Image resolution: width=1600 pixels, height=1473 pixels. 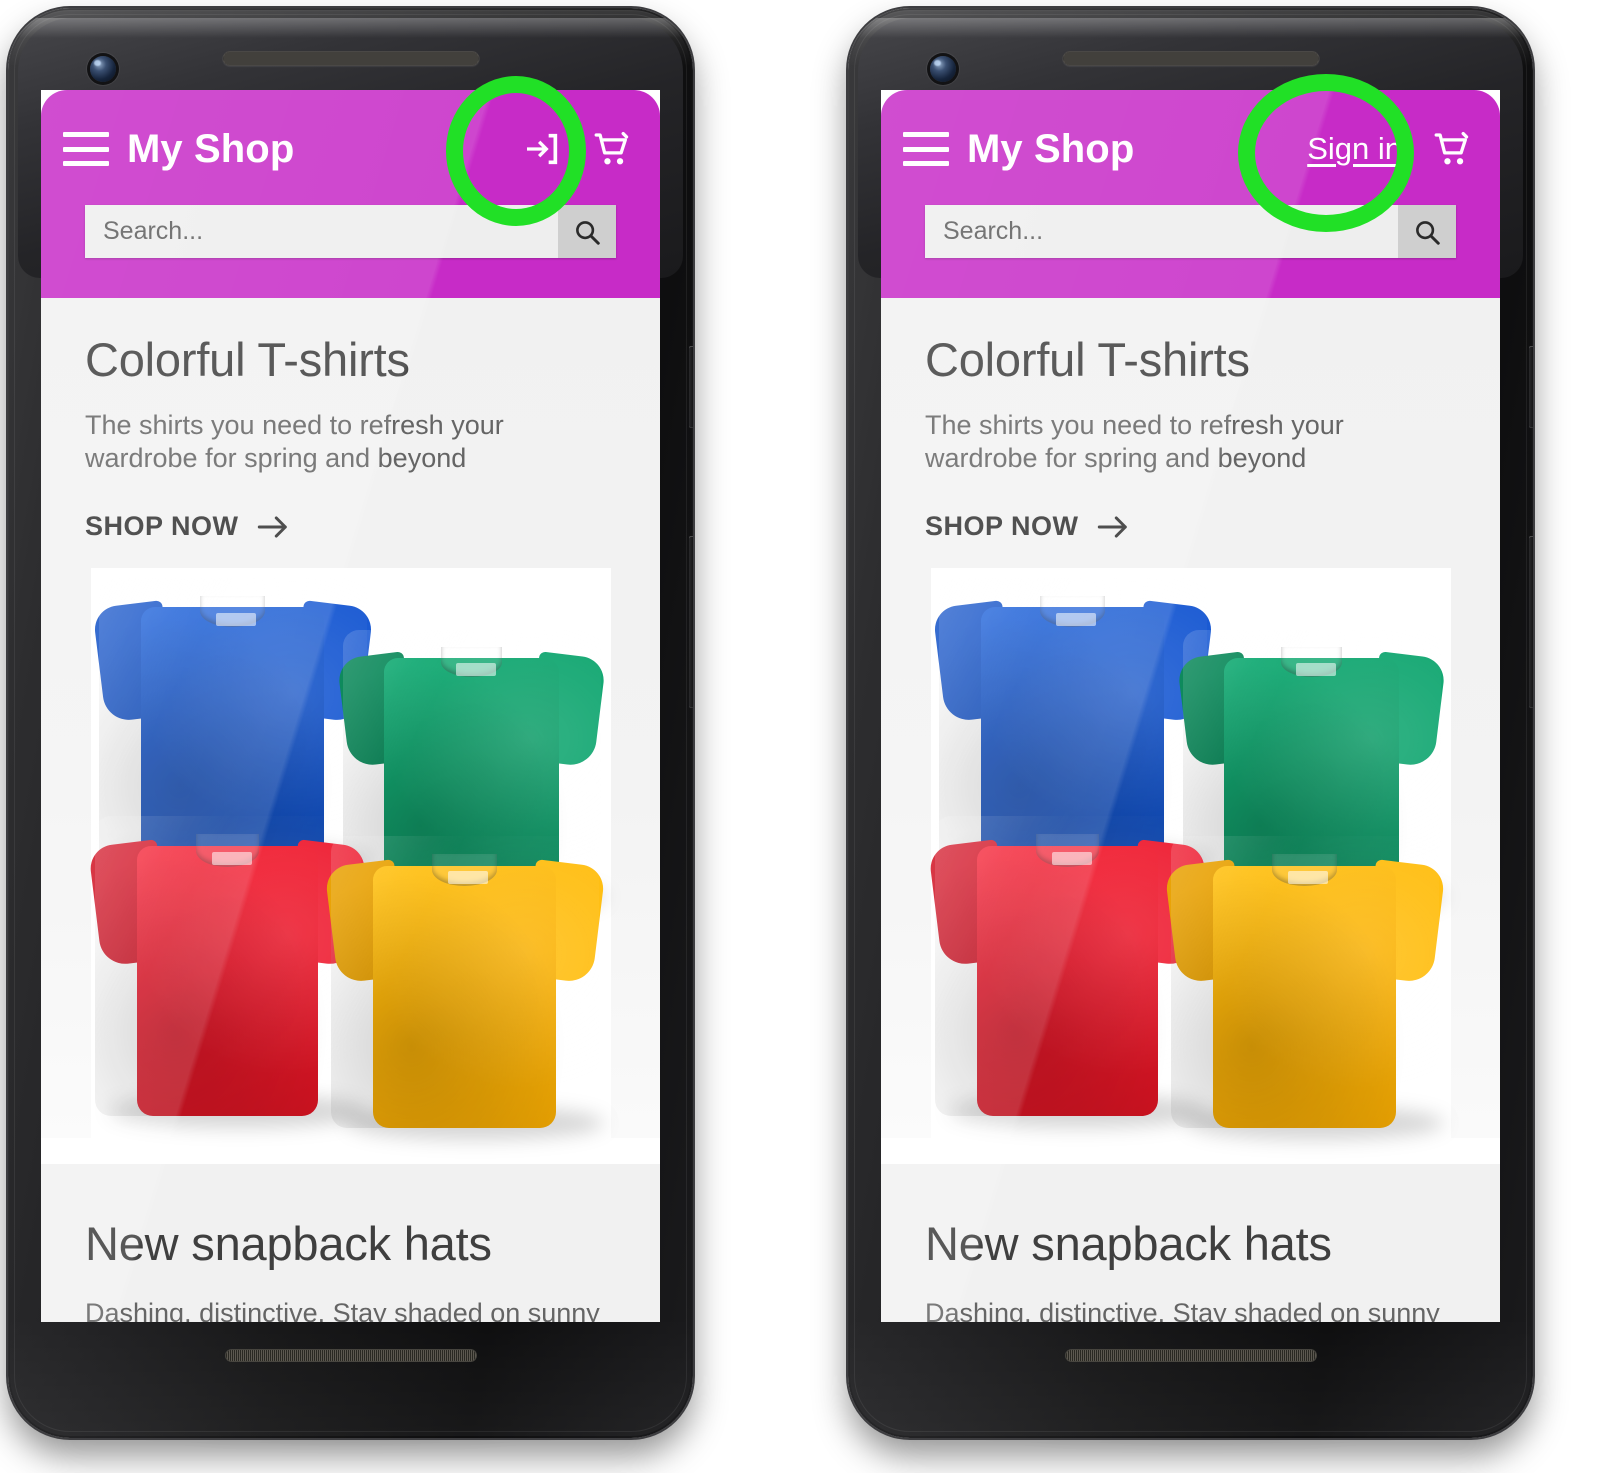 I want to click on sign-in-link: Sign in, so click(x=1354, y=149).